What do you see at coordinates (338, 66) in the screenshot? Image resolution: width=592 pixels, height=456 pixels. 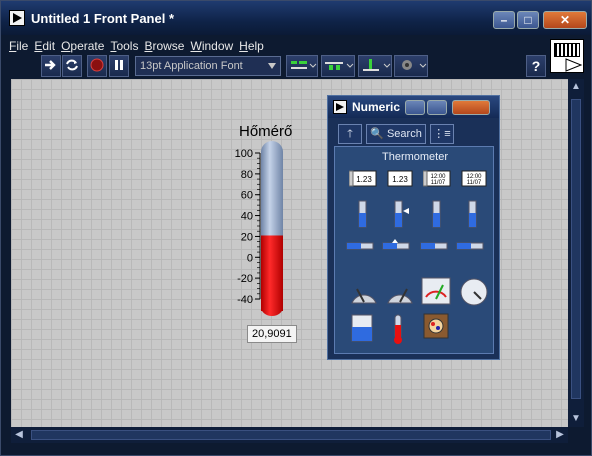 I see `distribute-objects-button` at bounding box center [338, 66].